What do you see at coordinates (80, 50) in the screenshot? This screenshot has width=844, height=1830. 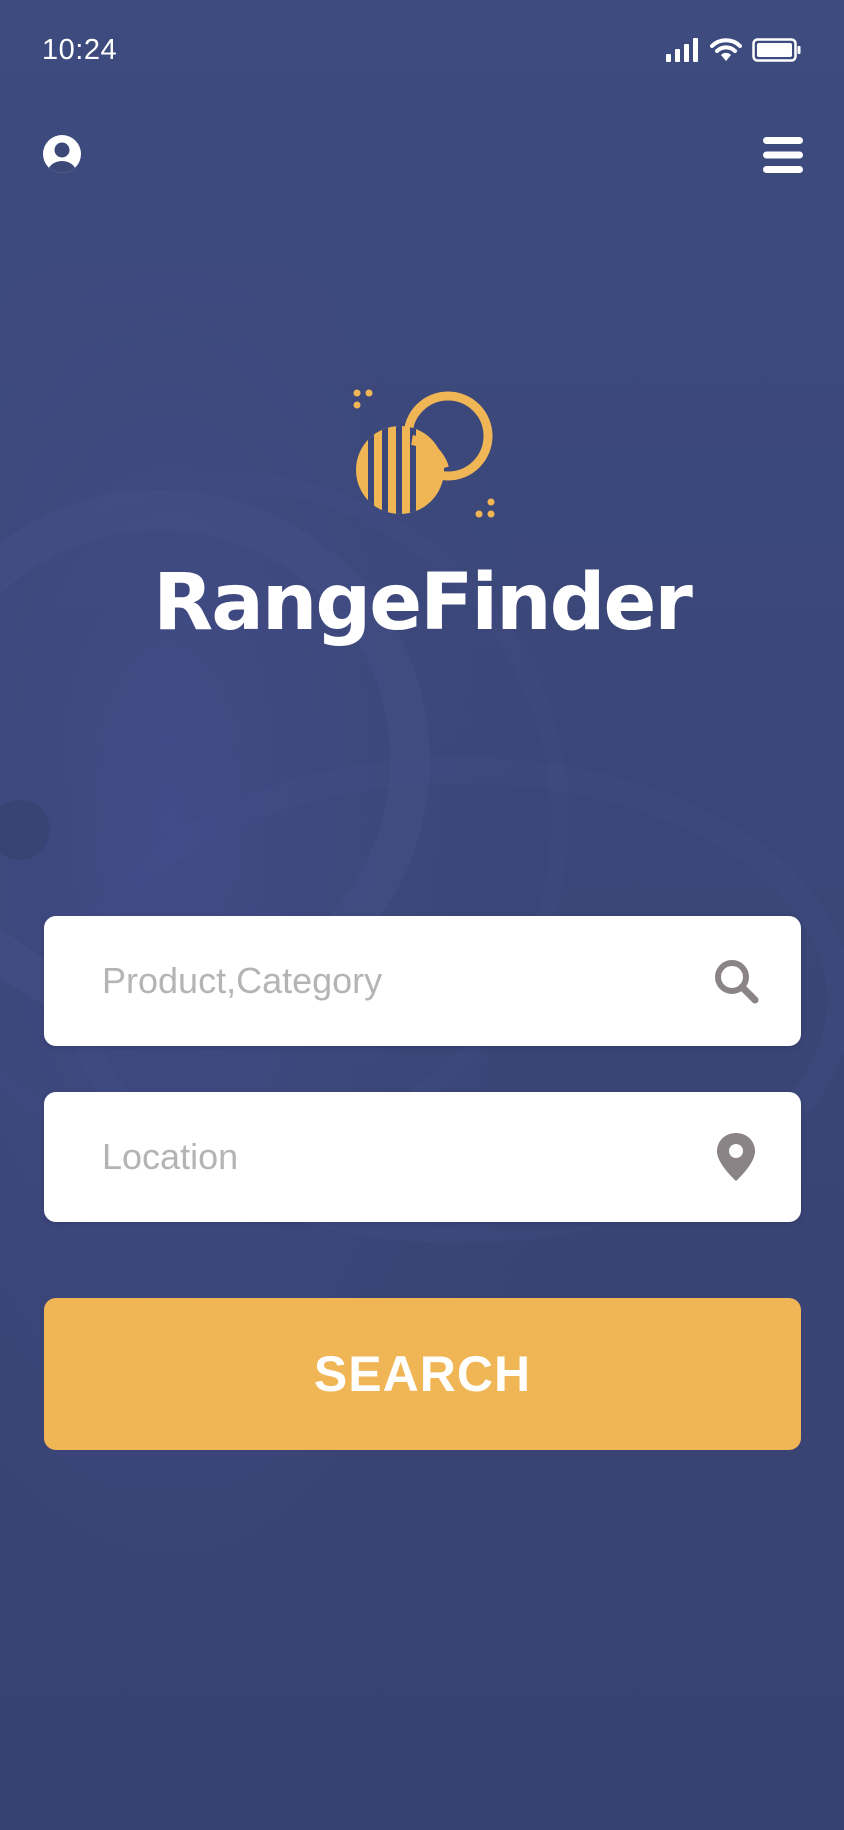 I see `status-time: 10:24` at bounding box center [80, 50].